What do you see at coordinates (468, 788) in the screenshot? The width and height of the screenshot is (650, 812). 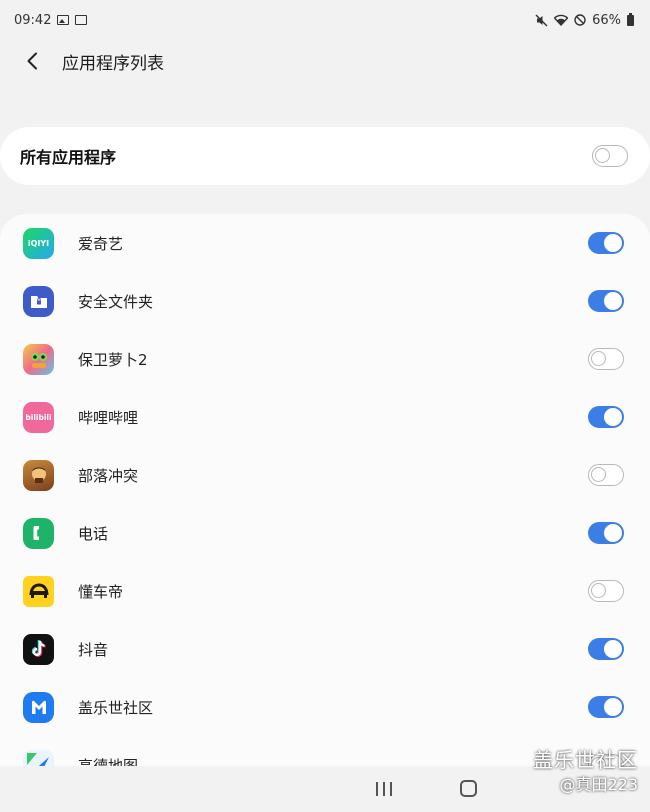 I see `home-button` at bounding box center [468, 788].